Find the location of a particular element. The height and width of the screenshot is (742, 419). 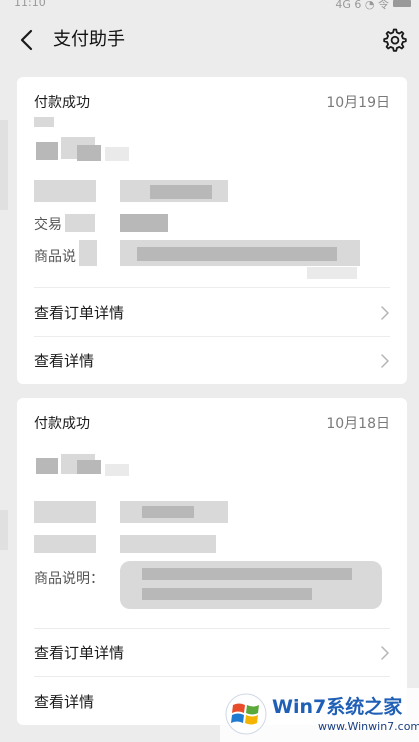

nav-bar: 支付助手 is located at coordinates (209, 40).